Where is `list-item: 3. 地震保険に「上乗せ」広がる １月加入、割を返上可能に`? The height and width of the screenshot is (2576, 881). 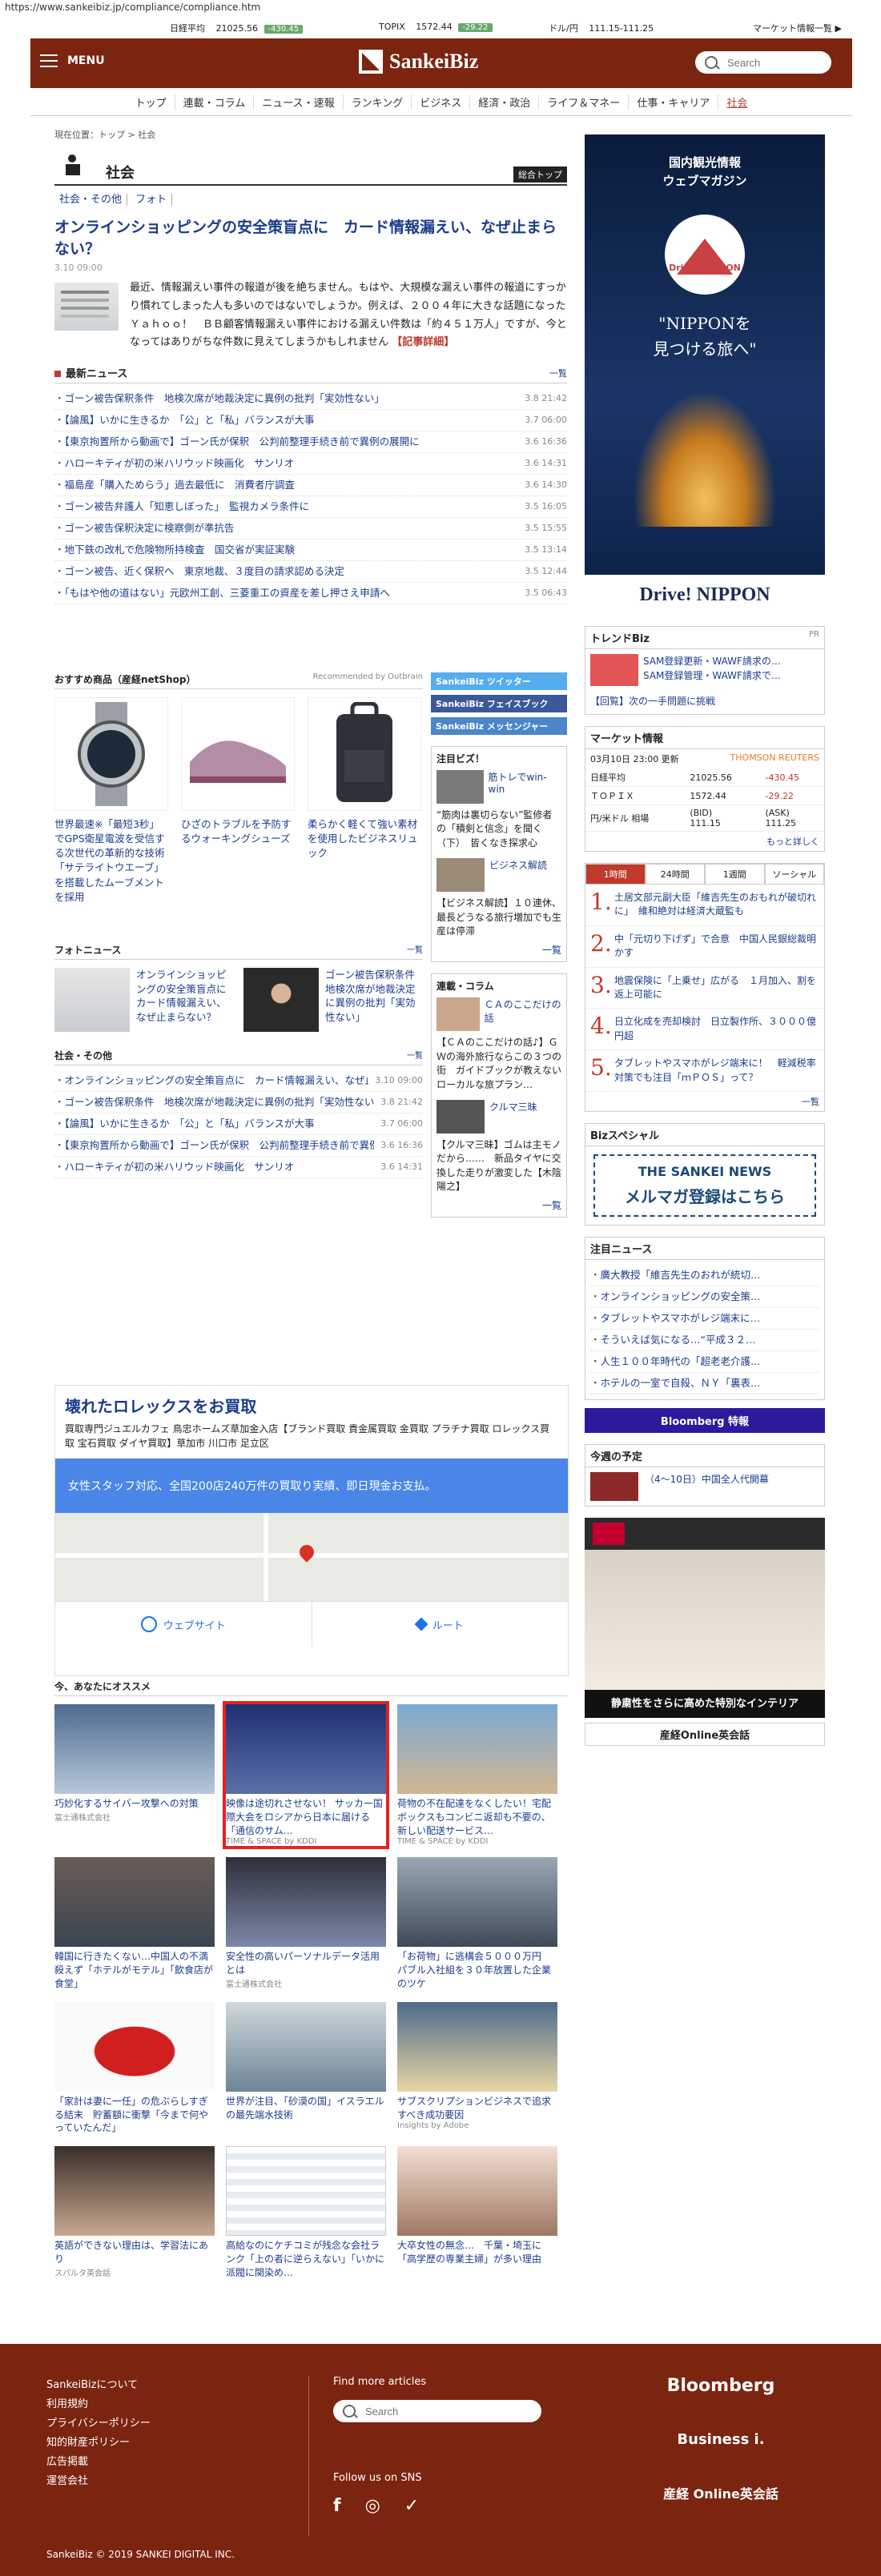 list-item: 3. 地震保険に「上乗せ」広がる １月加入、割を返上可能に is located at coordinates (704, 988).